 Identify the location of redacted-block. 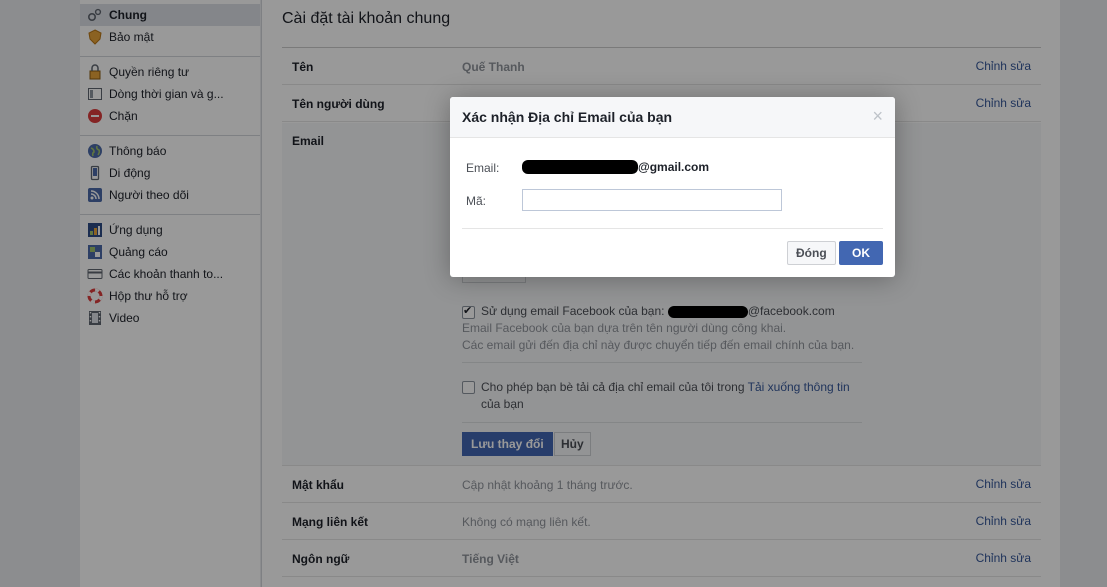
(580, 167).